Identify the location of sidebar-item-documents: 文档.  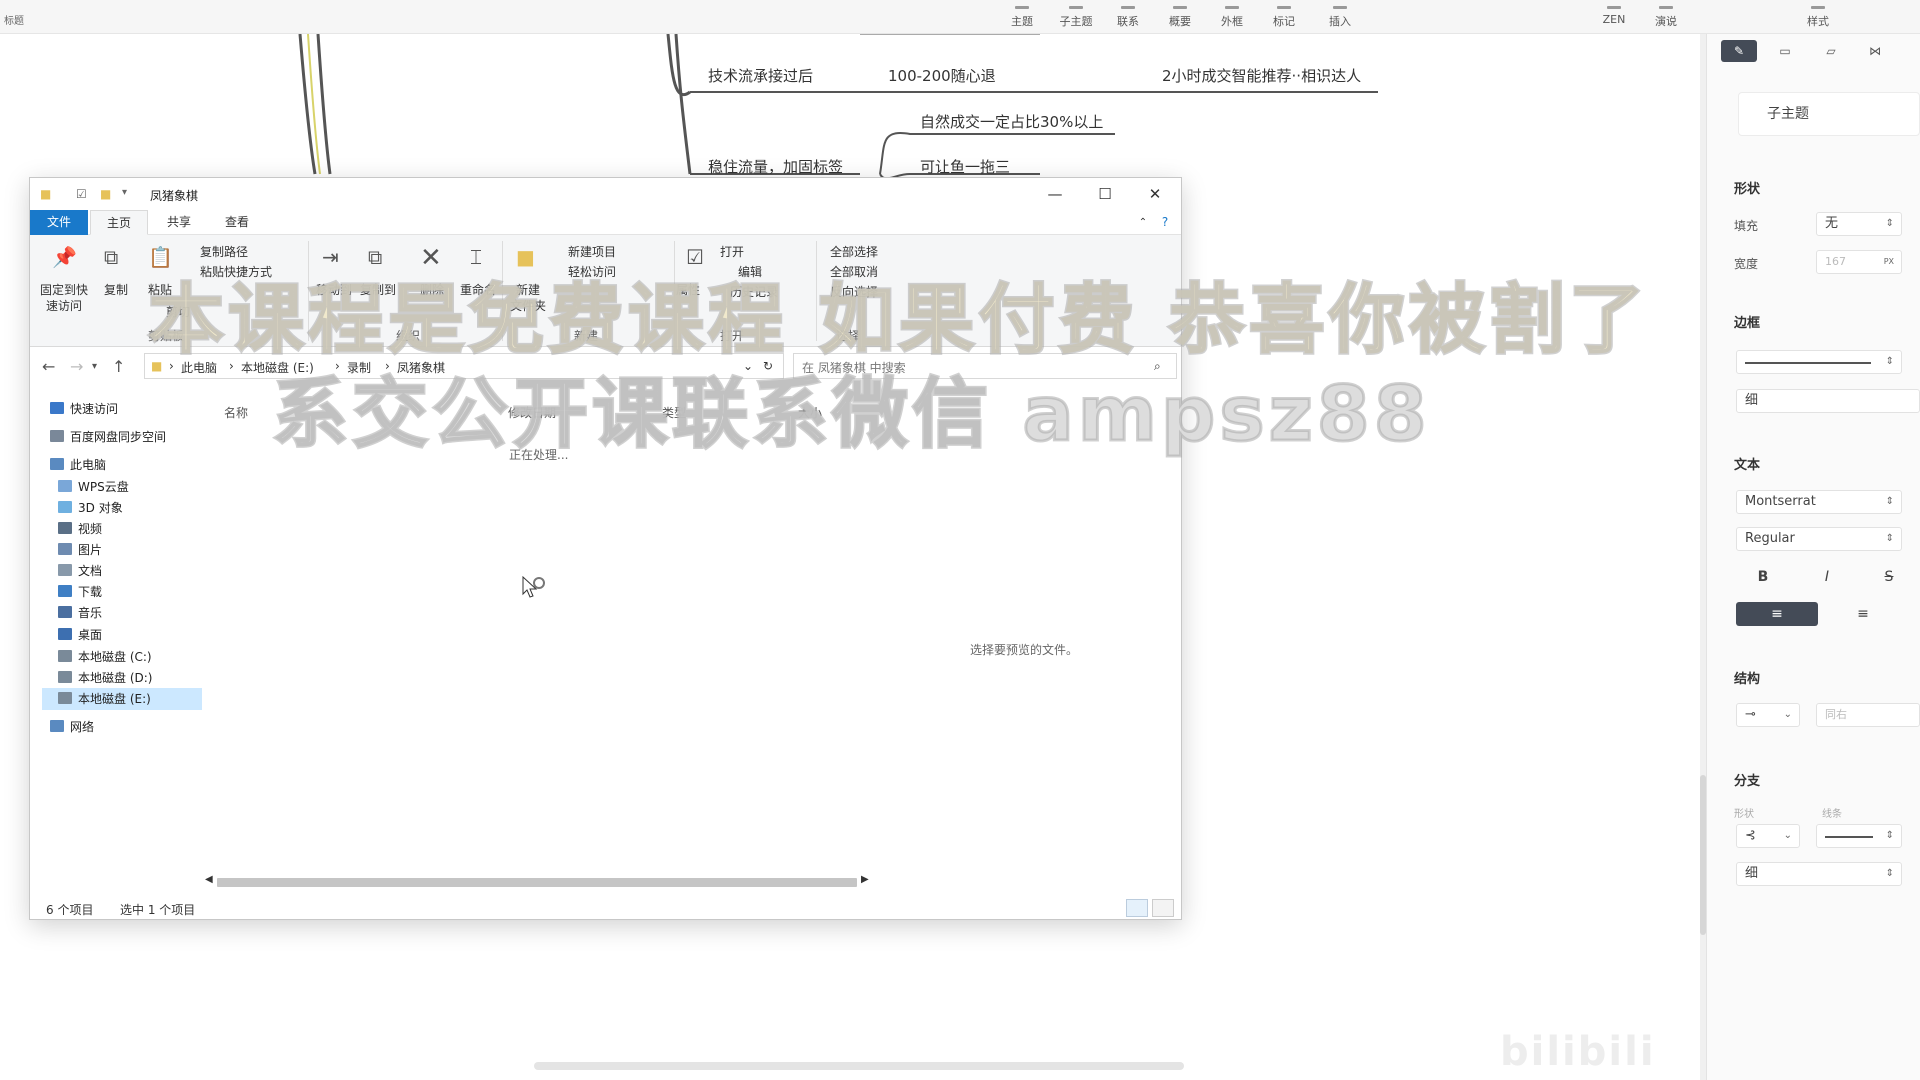
(122, 571).